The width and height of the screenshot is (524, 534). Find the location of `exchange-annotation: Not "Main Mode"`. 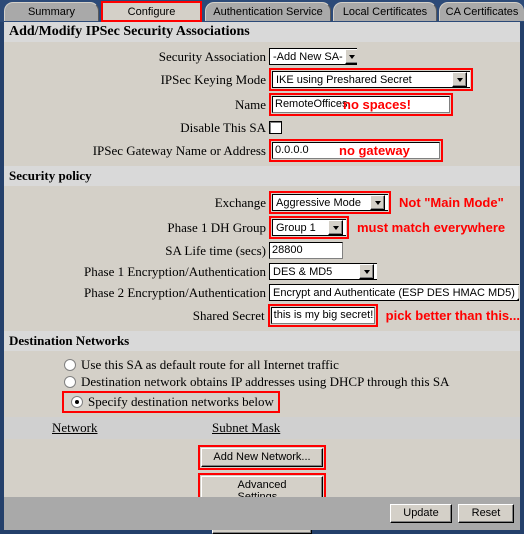

exchange-annotation: Not "Main Mode" is located at coordinates (451, 202).